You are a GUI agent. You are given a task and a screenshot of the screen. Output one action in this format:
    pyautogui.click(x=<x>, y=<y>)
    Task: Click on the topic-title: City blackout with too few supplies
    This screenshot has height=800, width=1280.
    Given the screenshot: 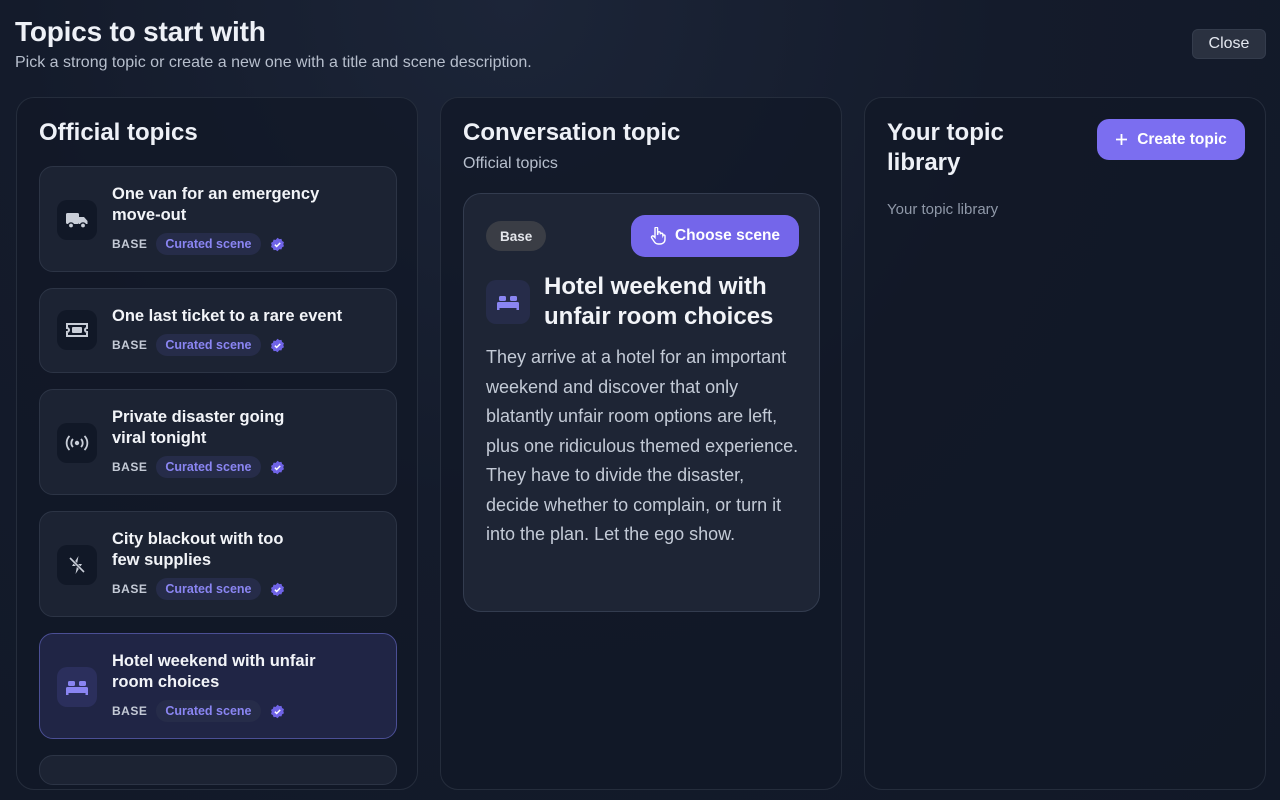 What is the action you would take?
    pyautogui.click(x=198, y=549)
    